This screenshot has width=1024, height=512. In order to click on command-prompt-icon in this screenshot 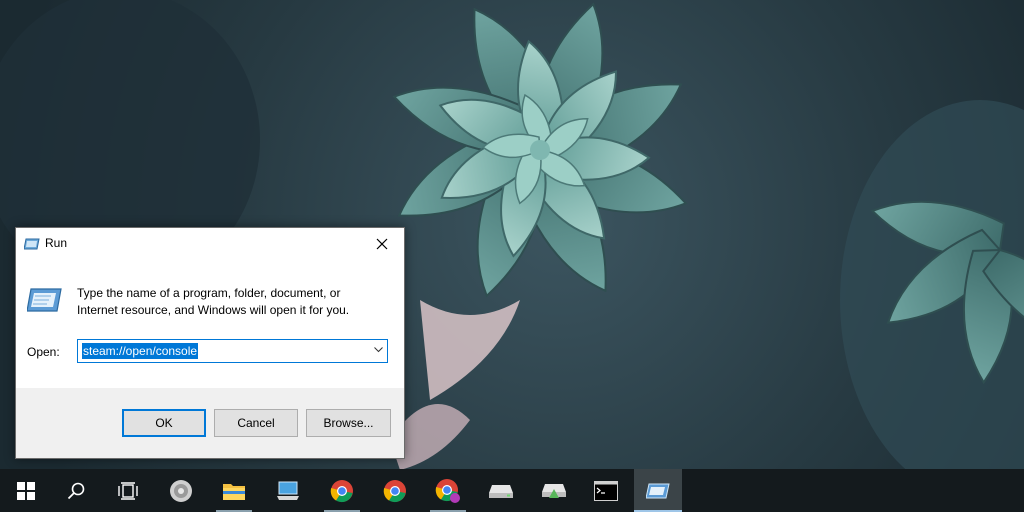, I will do `click(606, 490)`.